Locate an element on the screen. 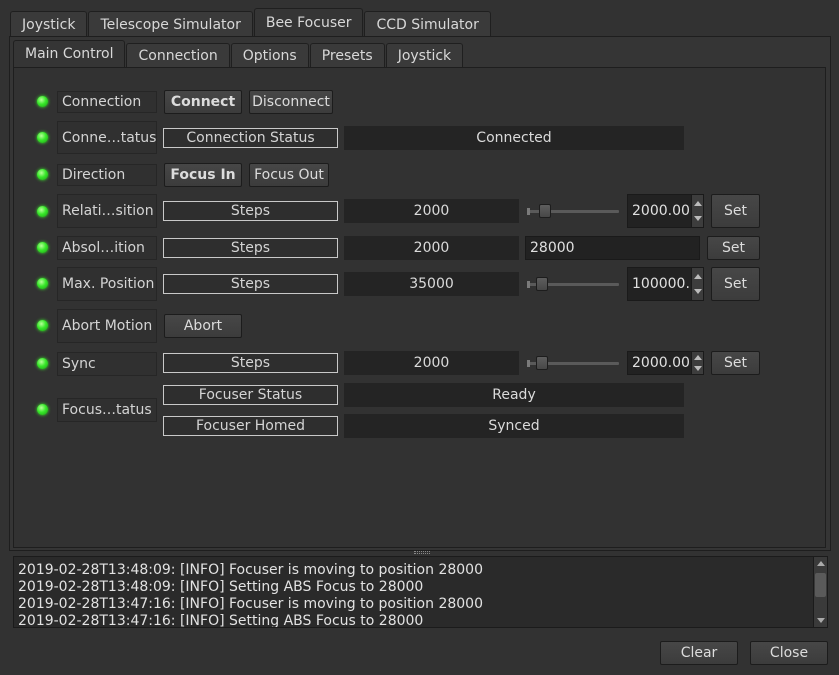  focuser-status-value: Ready is located at coordinates (514, 395).